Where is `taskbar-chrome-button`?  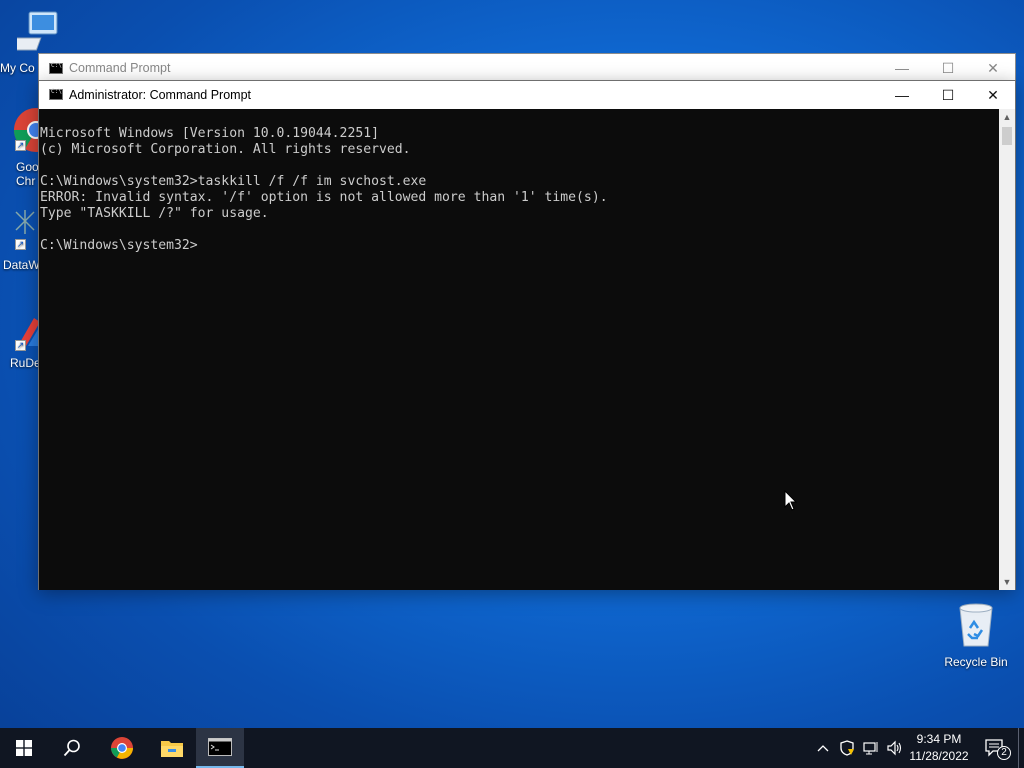 taskbar-chrome-button is located at coordinates (122, 748).